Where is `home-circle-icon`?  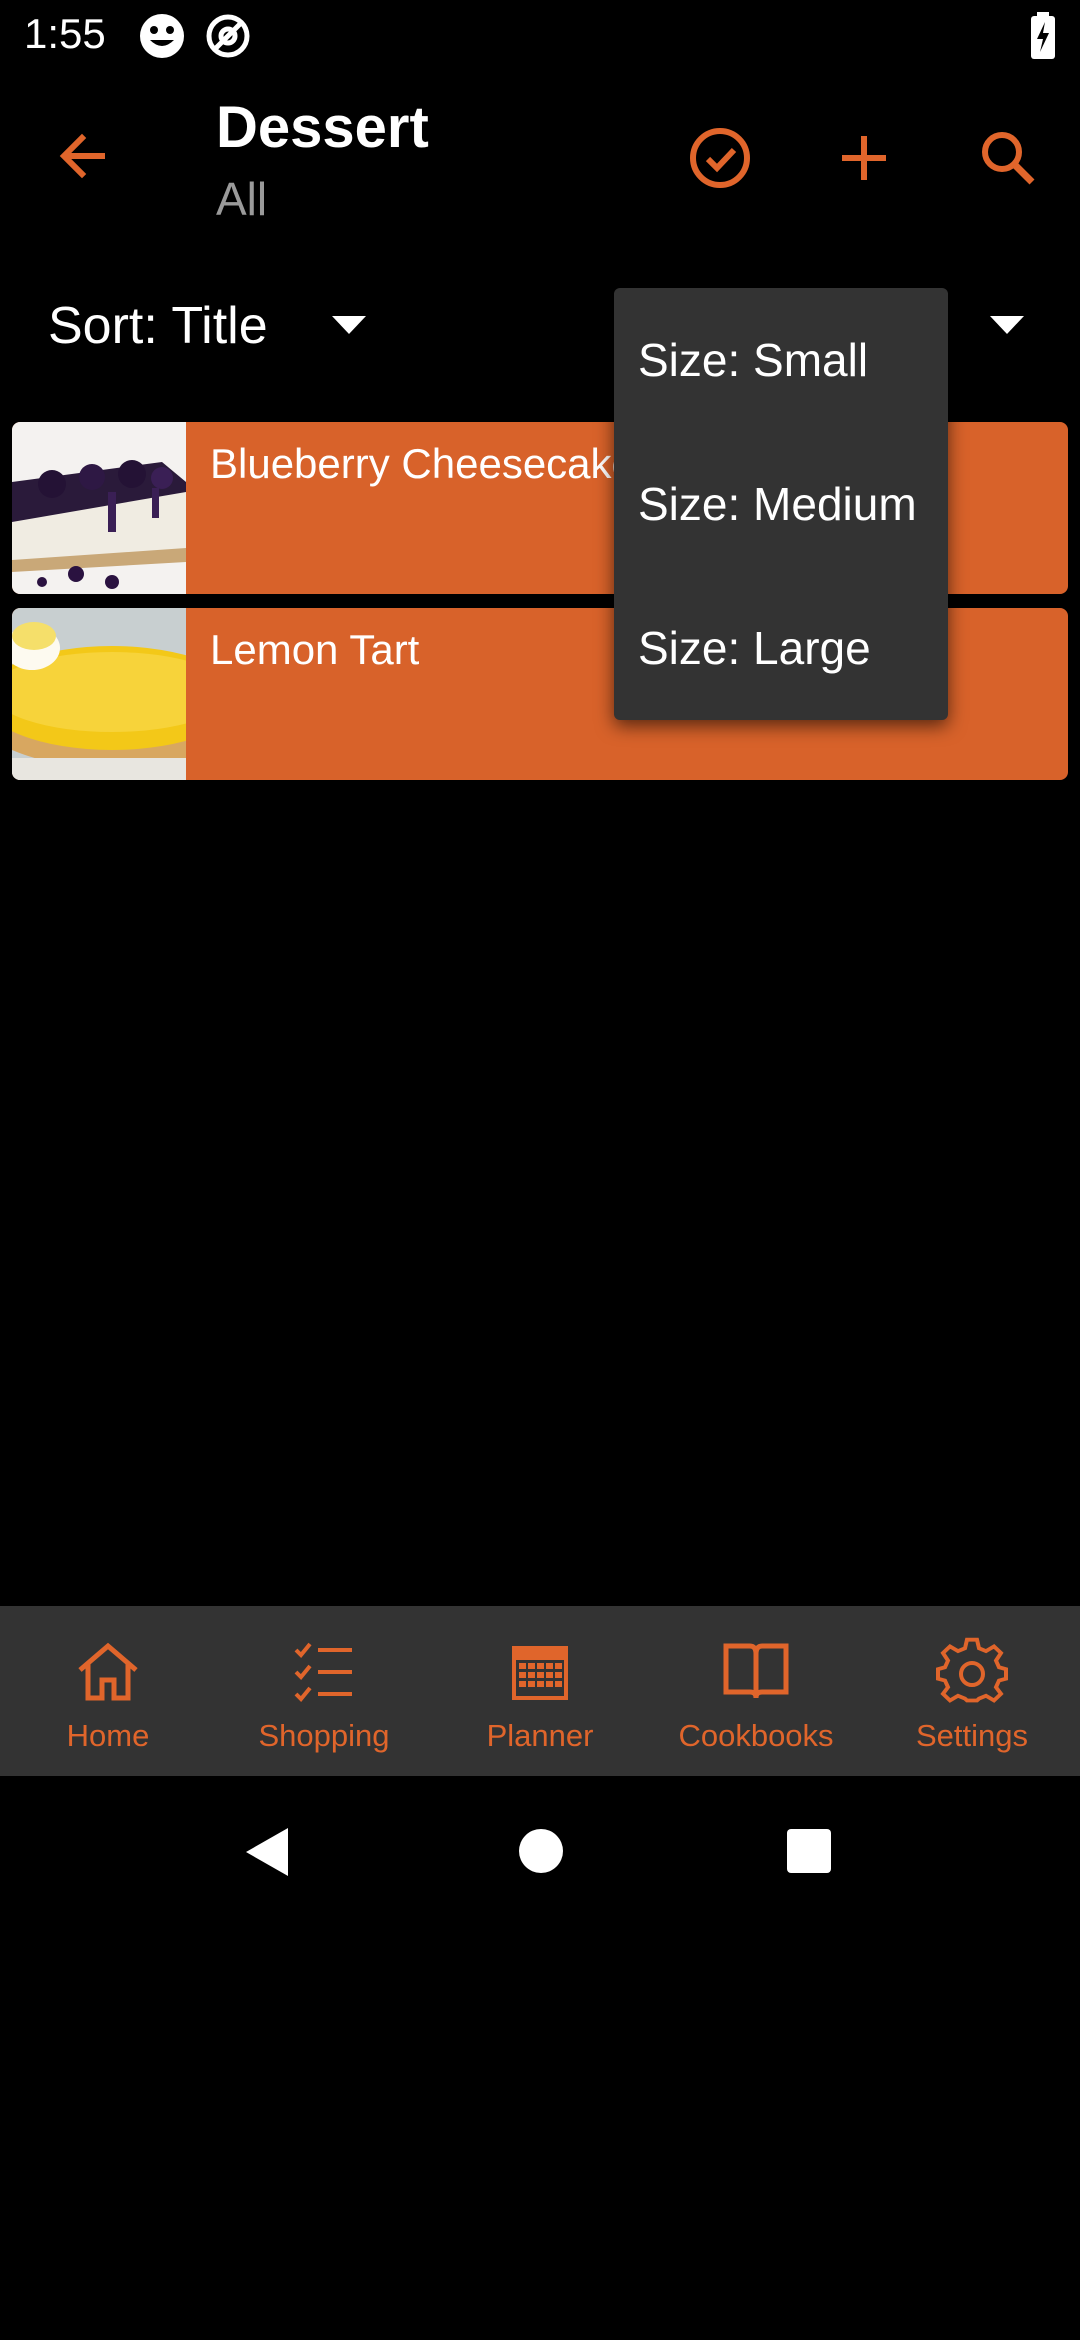 home-circle-icon is located at coordinates (541, 1851).